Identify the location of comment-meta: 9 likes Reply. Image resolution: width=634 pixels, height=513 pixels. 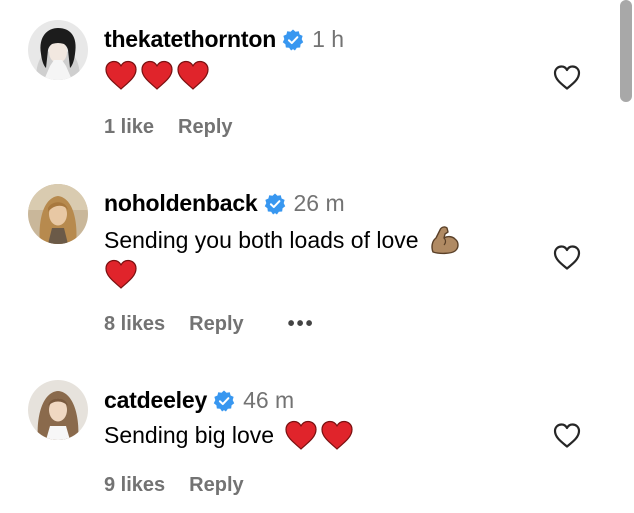
(174, 485).